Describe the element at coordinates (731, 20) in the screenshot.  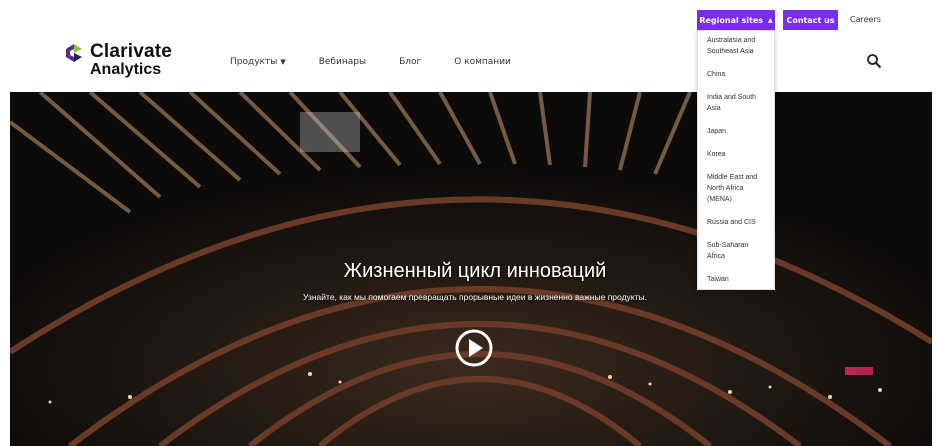
I see `regional-sites-label: Regional sites` at that location.